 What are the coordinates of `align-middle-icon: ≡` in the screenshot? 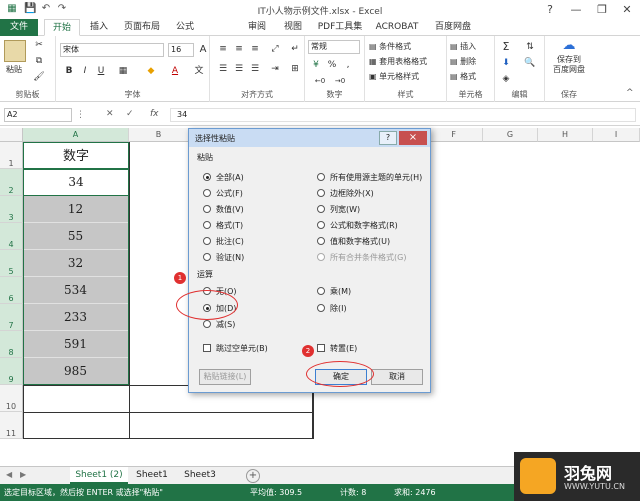 It's located at (239, 49).